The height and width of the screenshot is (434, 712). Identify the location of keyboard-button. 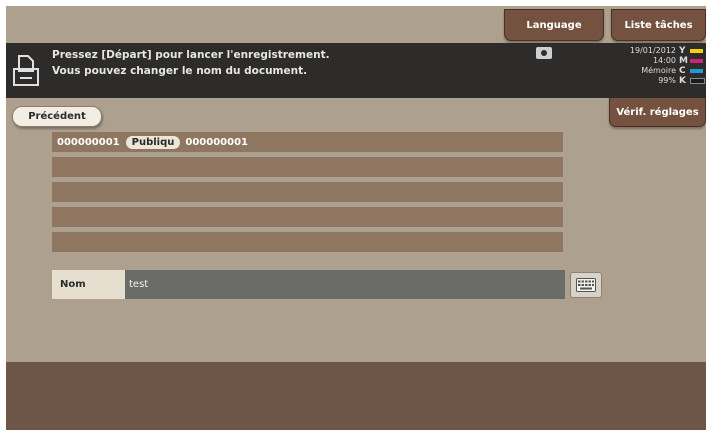
(586, 285).